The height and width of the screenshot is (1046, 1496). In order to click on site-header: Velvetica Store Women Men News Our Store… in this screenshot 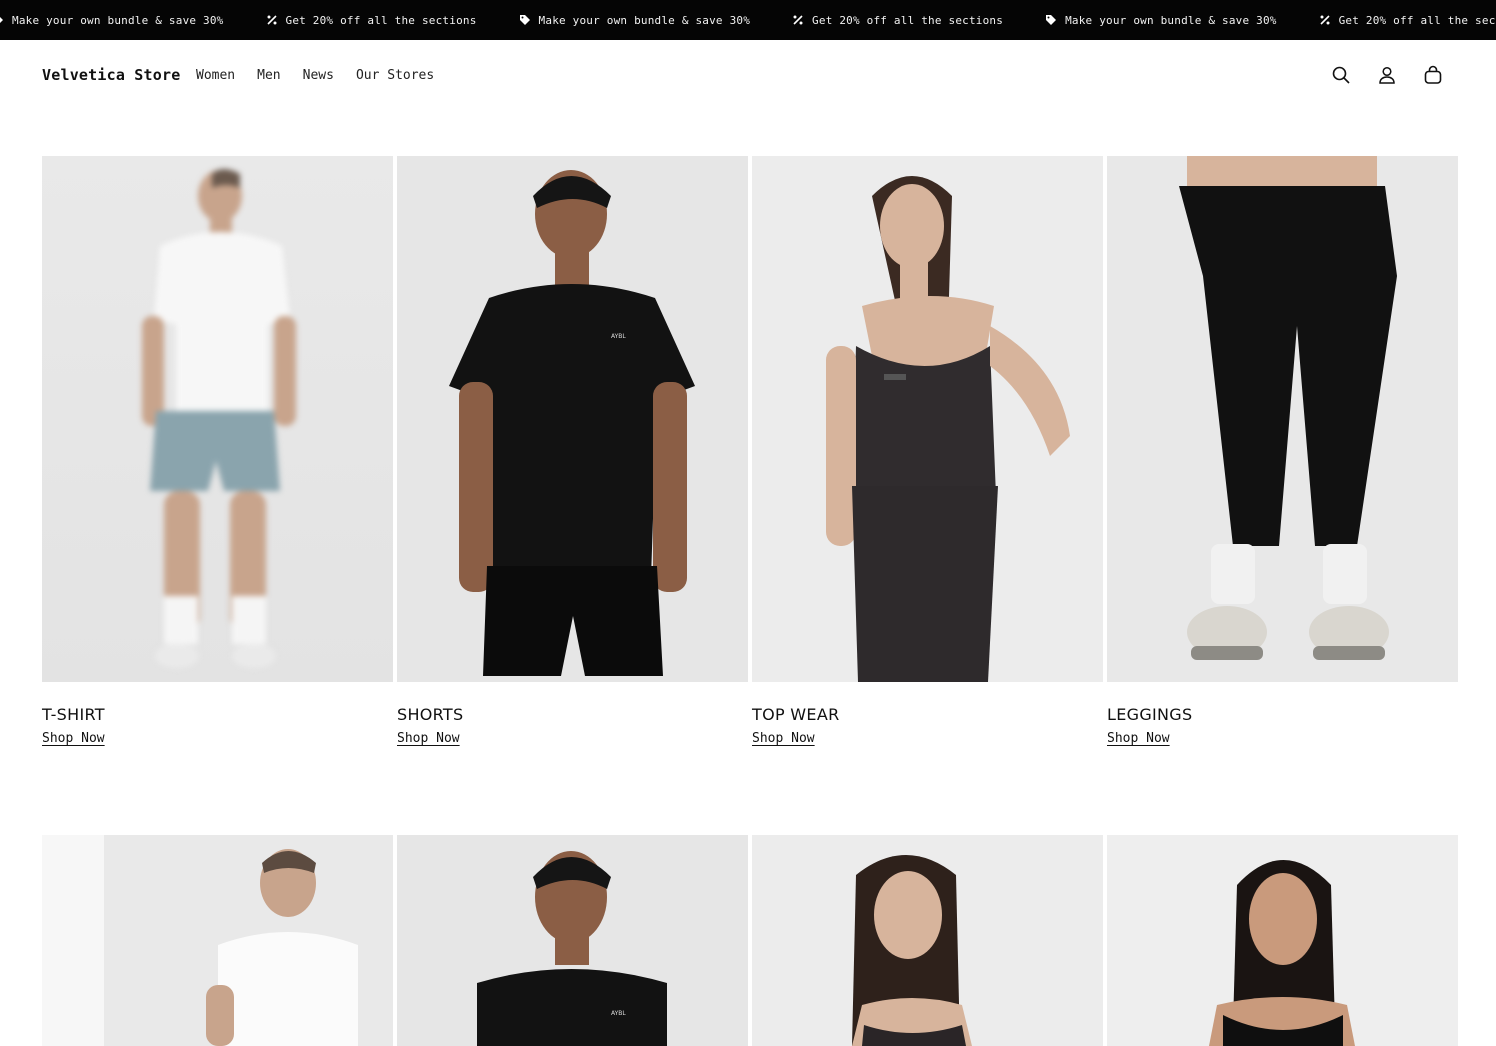, I will do `click(748, 76)`.